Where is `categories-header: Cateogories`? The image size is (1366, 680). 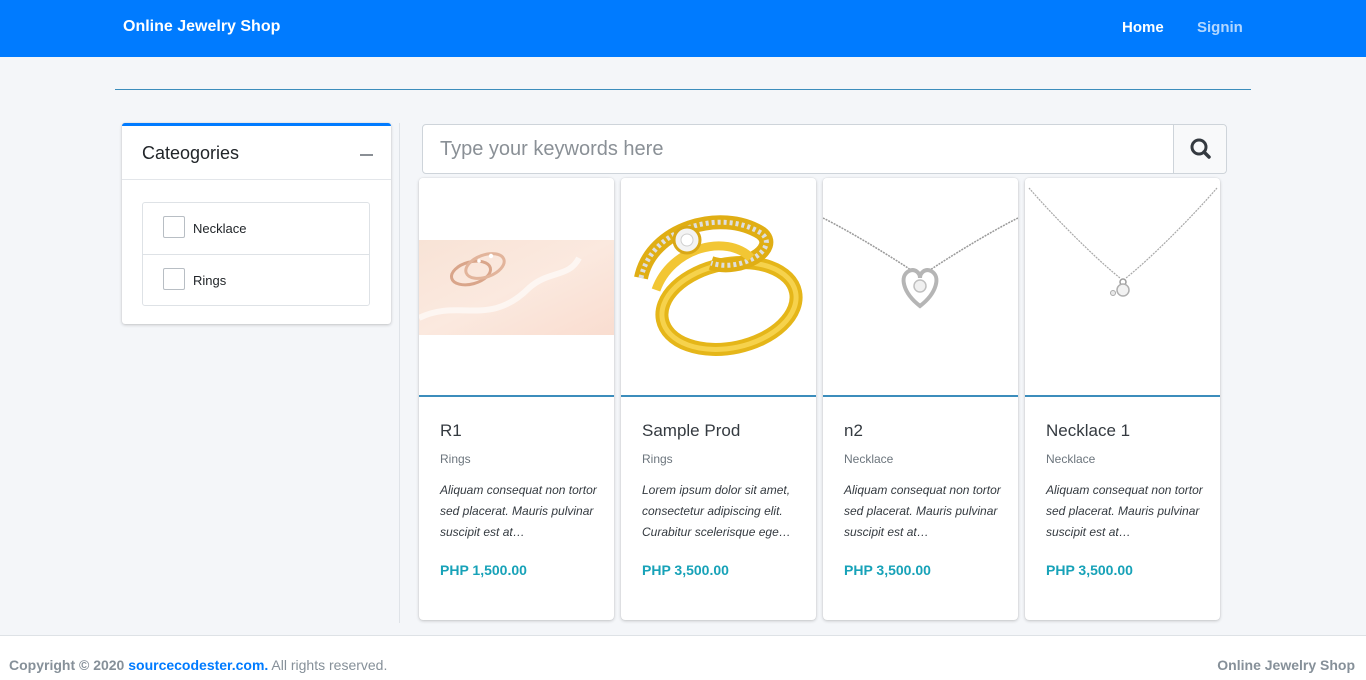 categories-header: Cateogories is located at coordinates (256, 153).